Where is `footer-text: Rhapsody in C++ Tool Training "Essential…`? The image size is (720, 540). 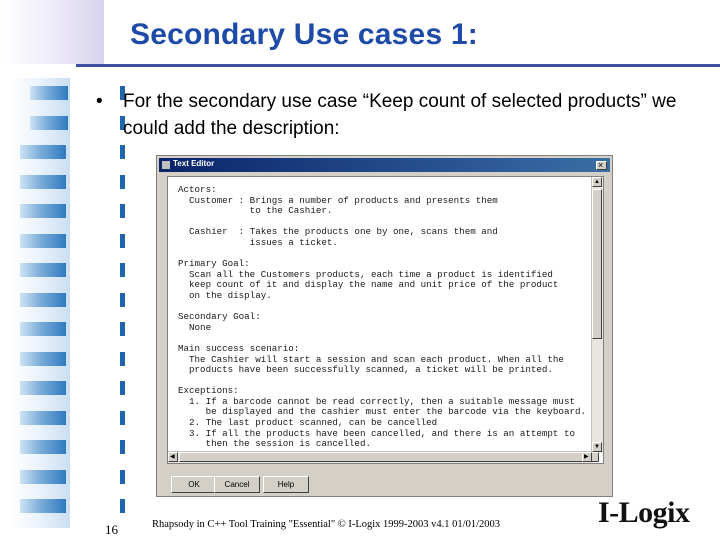 footer-text: Rhapsody in C++ Tool Training "Essential… is located at coordinates (326, 524).